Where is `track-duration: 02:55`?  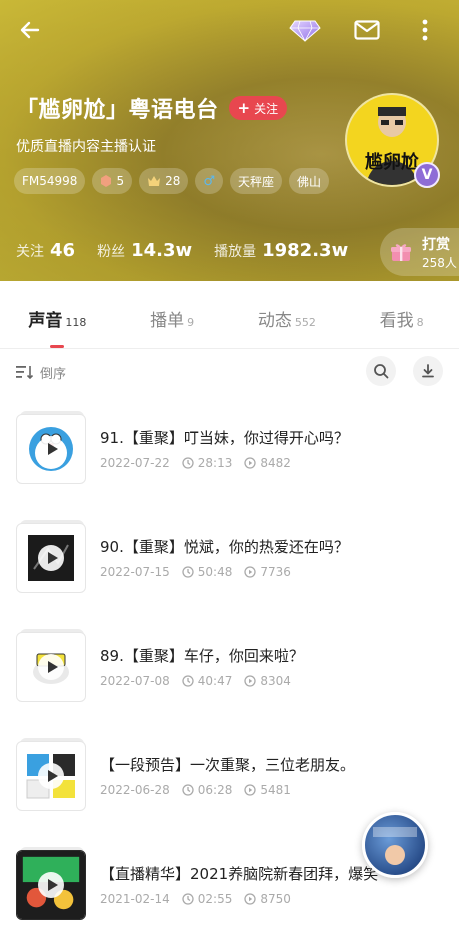
track-duration: 02:55 is located at coordinates (207, 899).